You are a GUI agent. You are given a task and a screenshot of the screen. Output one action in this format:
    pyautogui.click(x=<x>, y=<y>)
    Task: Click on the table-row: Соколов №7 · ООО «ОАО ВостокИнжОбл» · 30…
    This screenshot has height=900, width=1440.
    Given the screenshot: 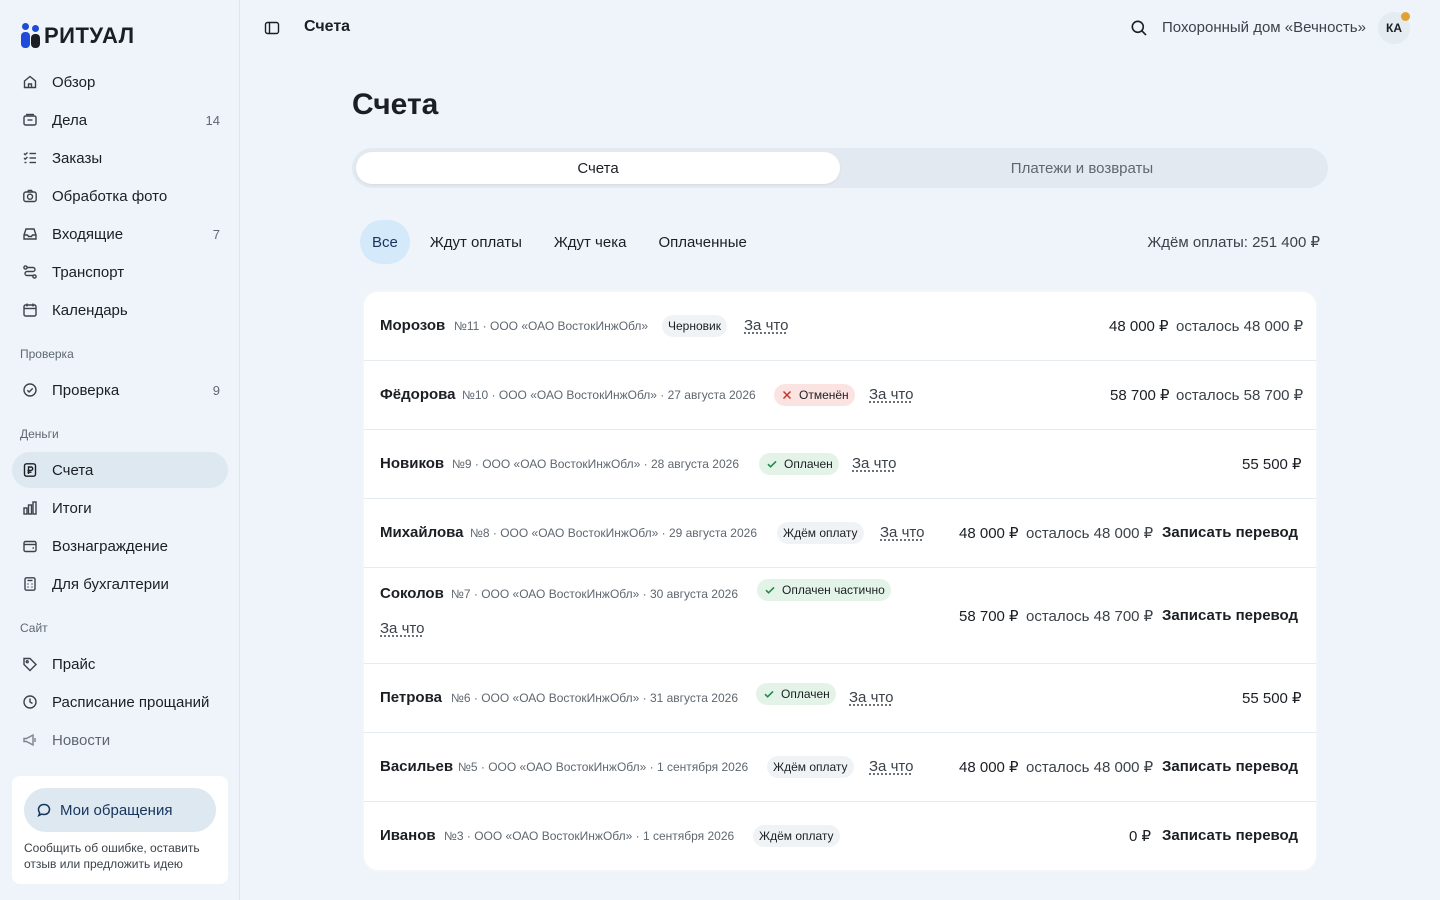 What is the action you would take?
    pyautogui.click(x=840, y=616)
    